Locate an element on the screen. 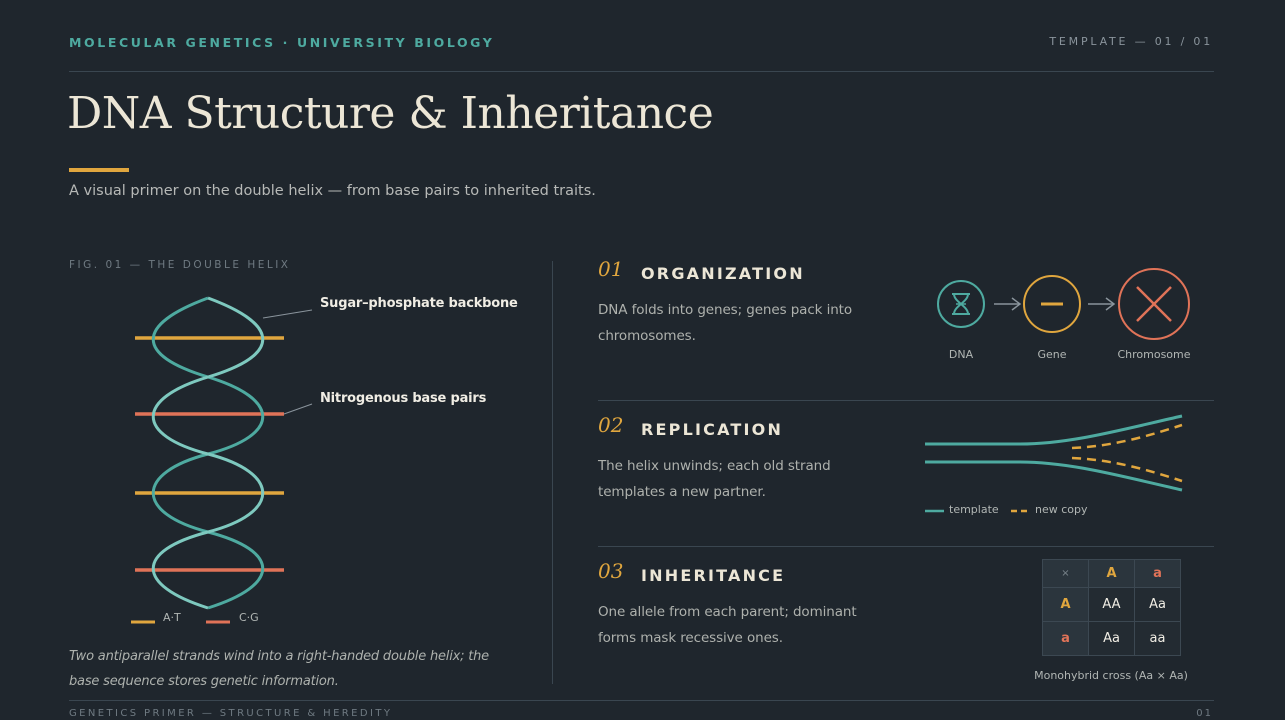 The image size is (1285, 720). footer-title: GENETICS PRIMER — STRUCTURE & HEREDITY is located at coordinates (231, 713).